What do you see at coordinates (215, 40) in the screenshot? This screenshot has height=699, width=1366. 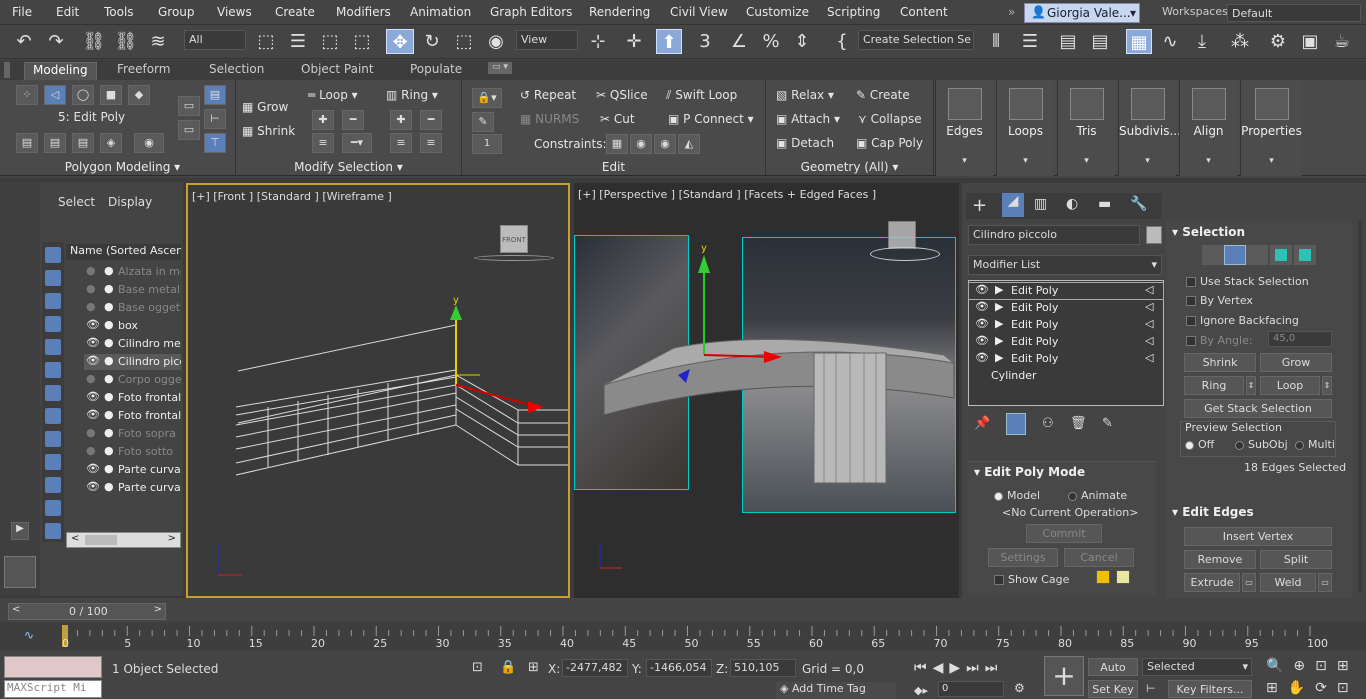 I see `selection-filter-dropdown: All` at bounding box center [215, 40].